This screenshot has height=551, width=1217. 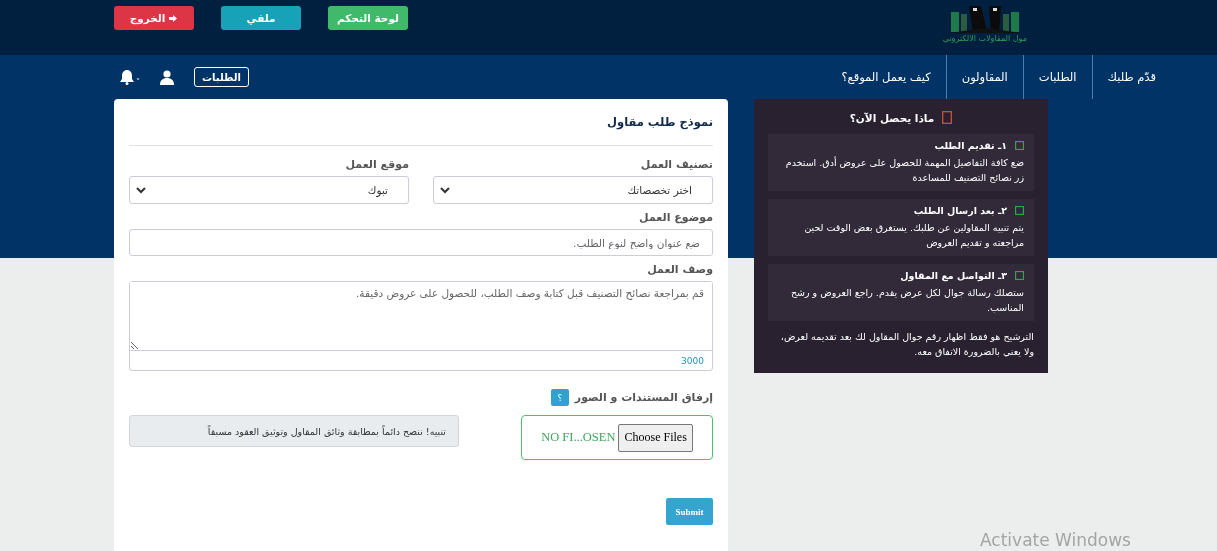 I want to click on header-button: الخروج, so click(x=154, y=18).